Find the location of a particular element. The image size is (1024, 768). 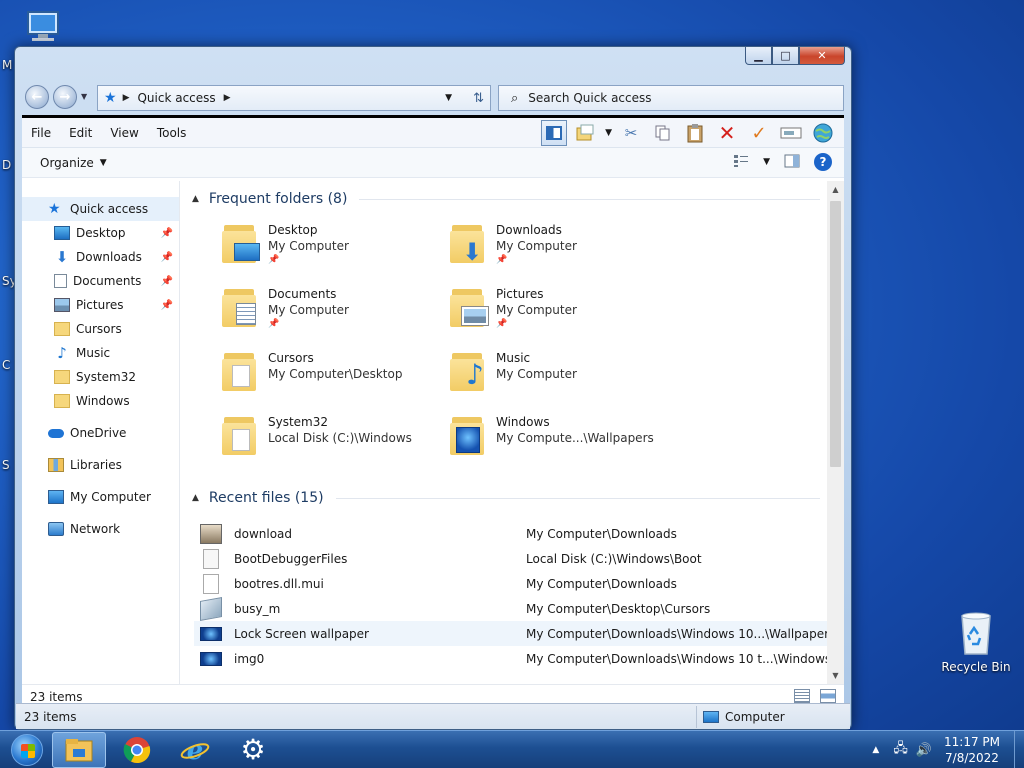

details-view-icon is located at coordinates (802, 696).